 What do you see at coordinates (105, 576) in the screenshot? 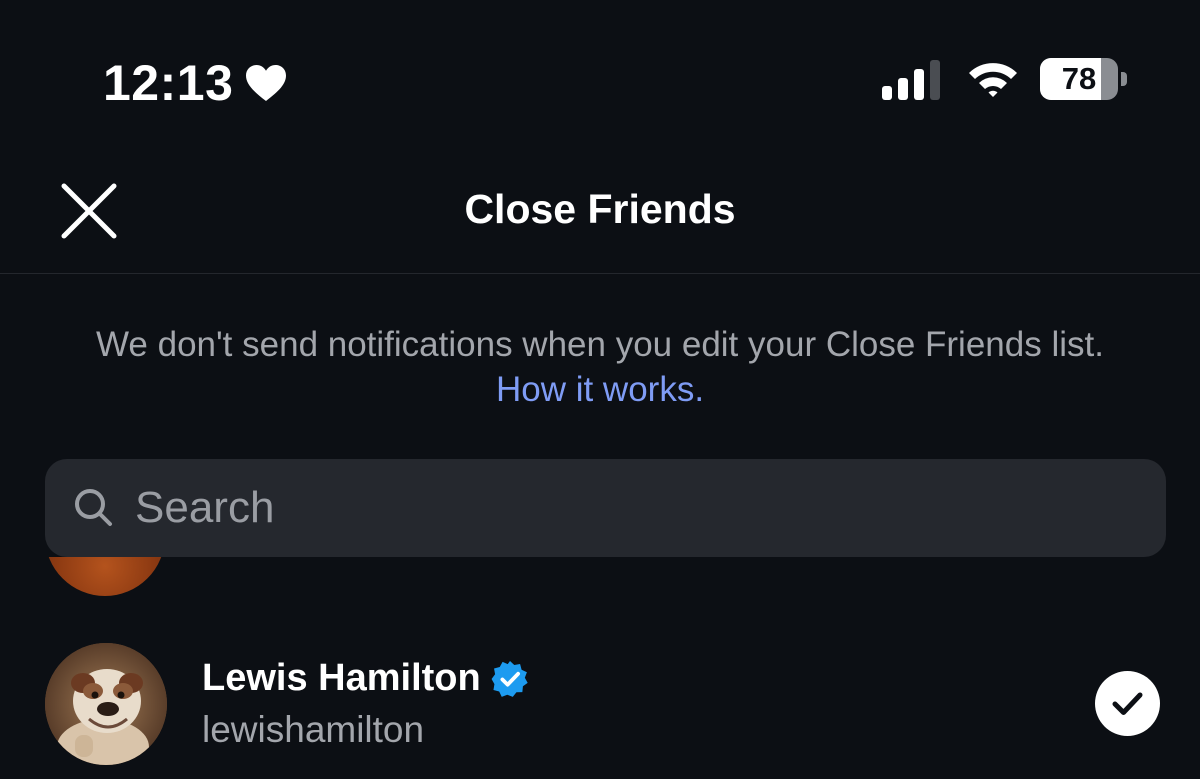
I see `avatar-partial` at bounding box center [105, 576].